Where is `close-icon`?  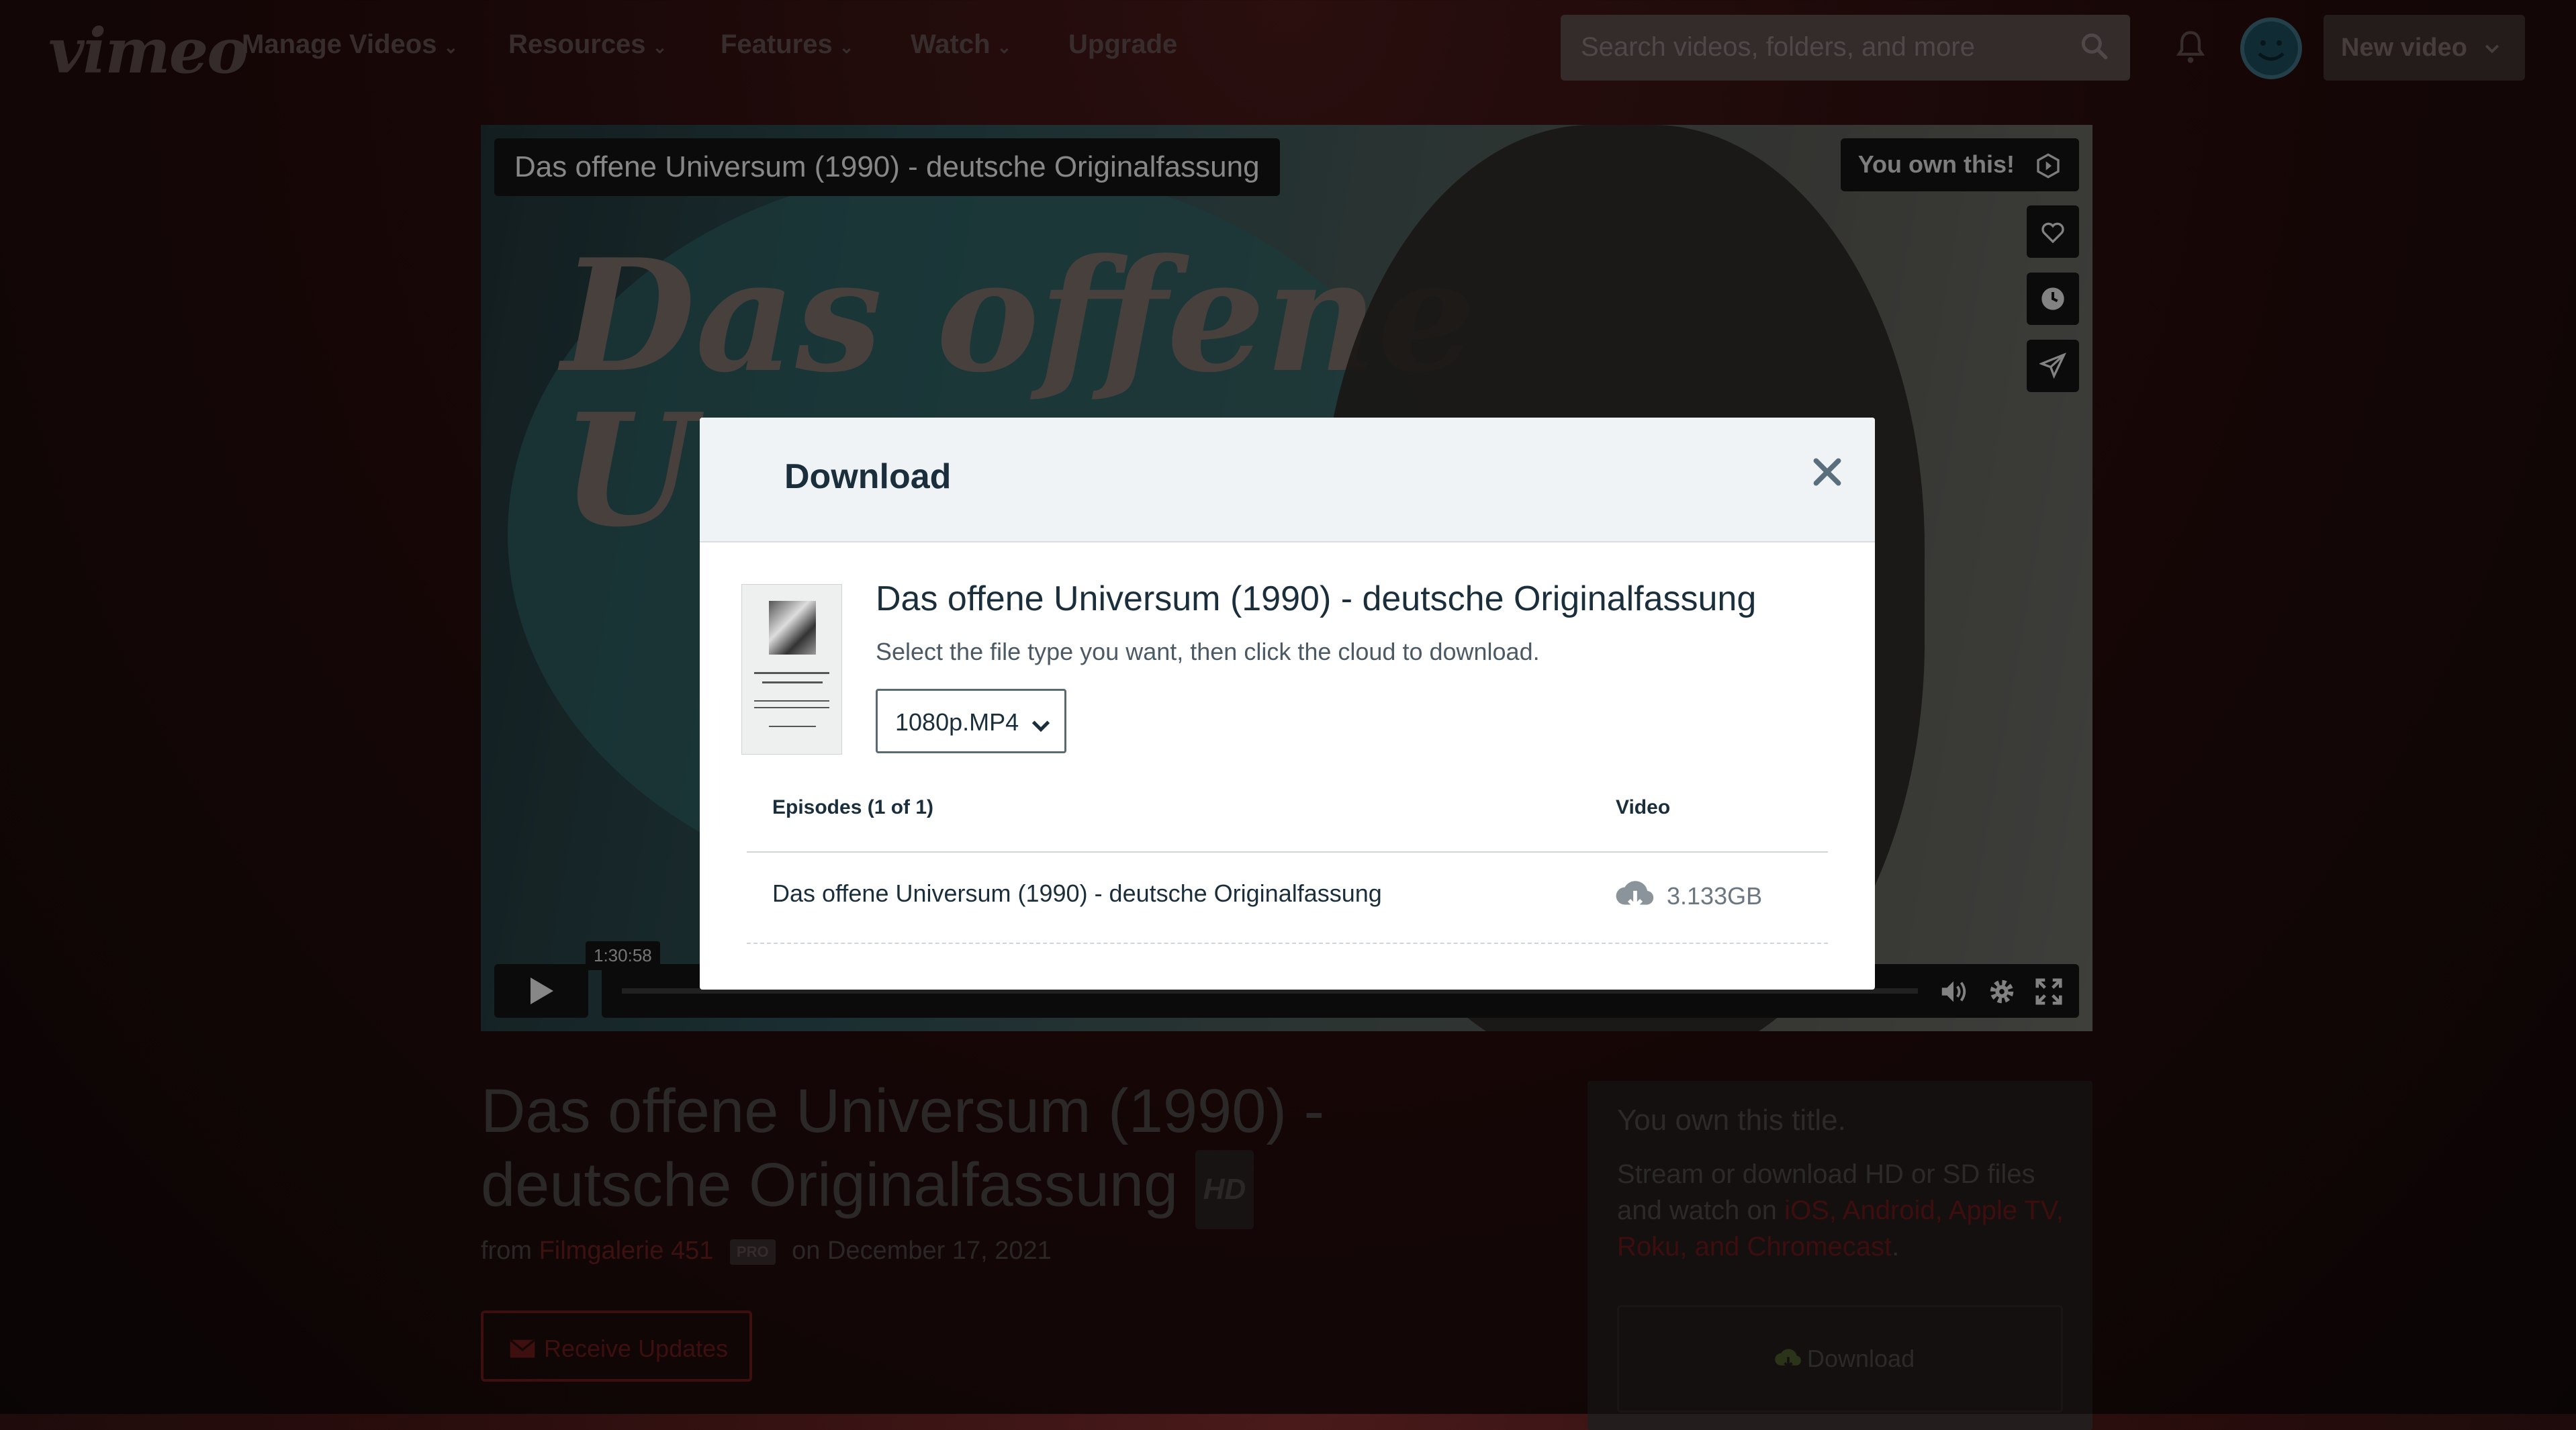 close-icon is located at coordinates (1827, 474).